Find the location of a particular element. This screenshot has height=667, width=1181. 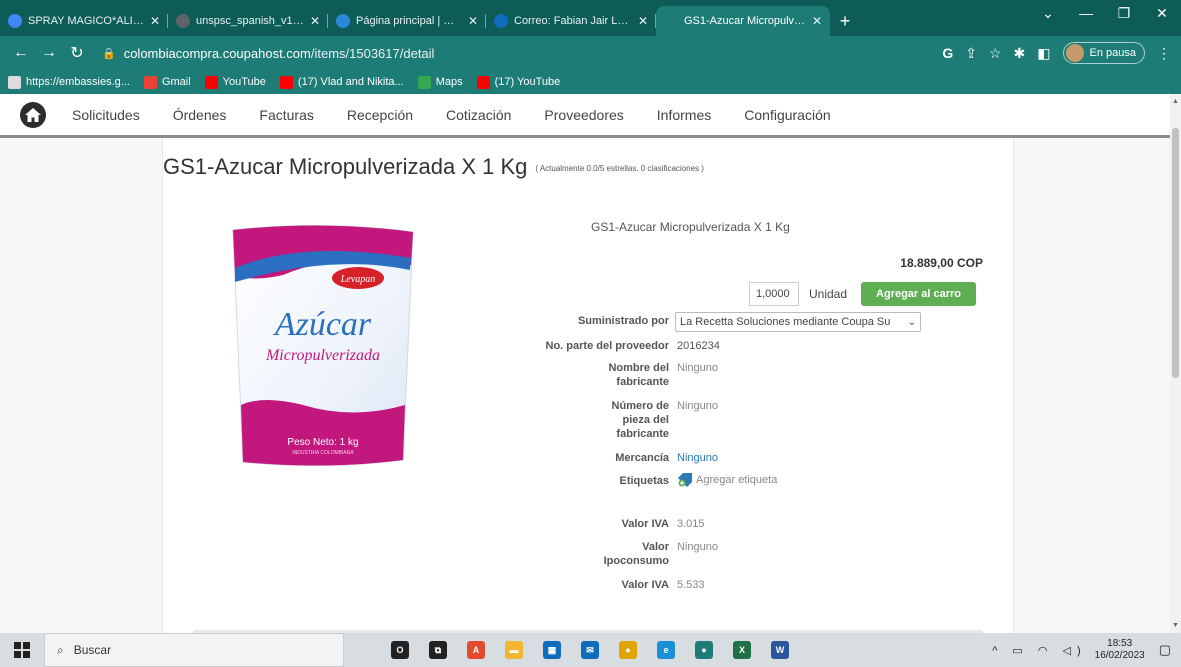

task-view-icon: ⧉ is located at coordinates (438, 650).